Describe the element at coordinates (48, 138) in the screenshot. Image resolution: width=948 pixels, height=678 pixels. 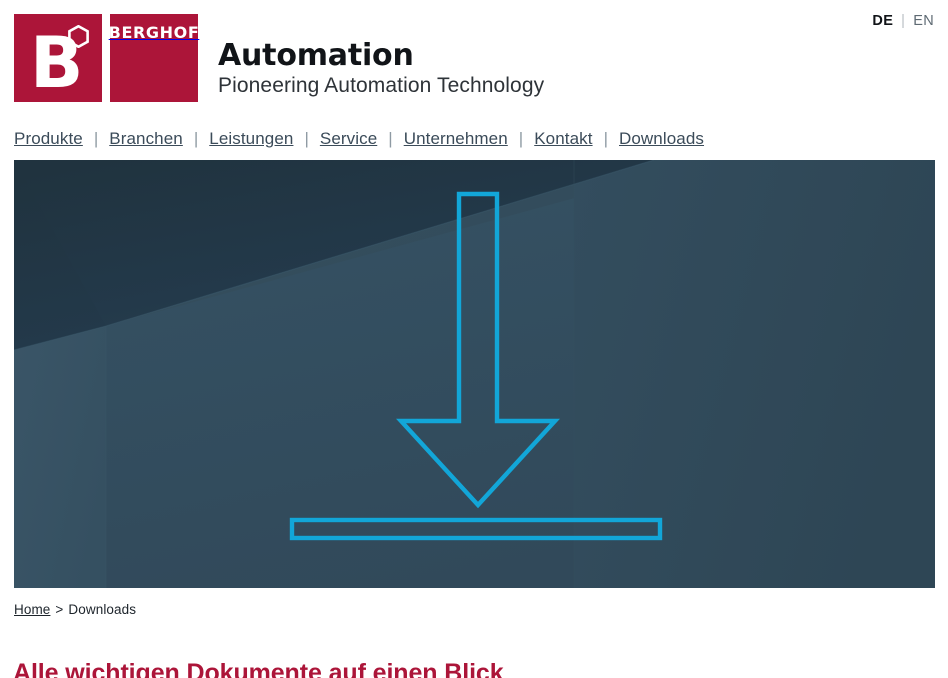
I see `nav-item-produkte: Produkte` at that location.